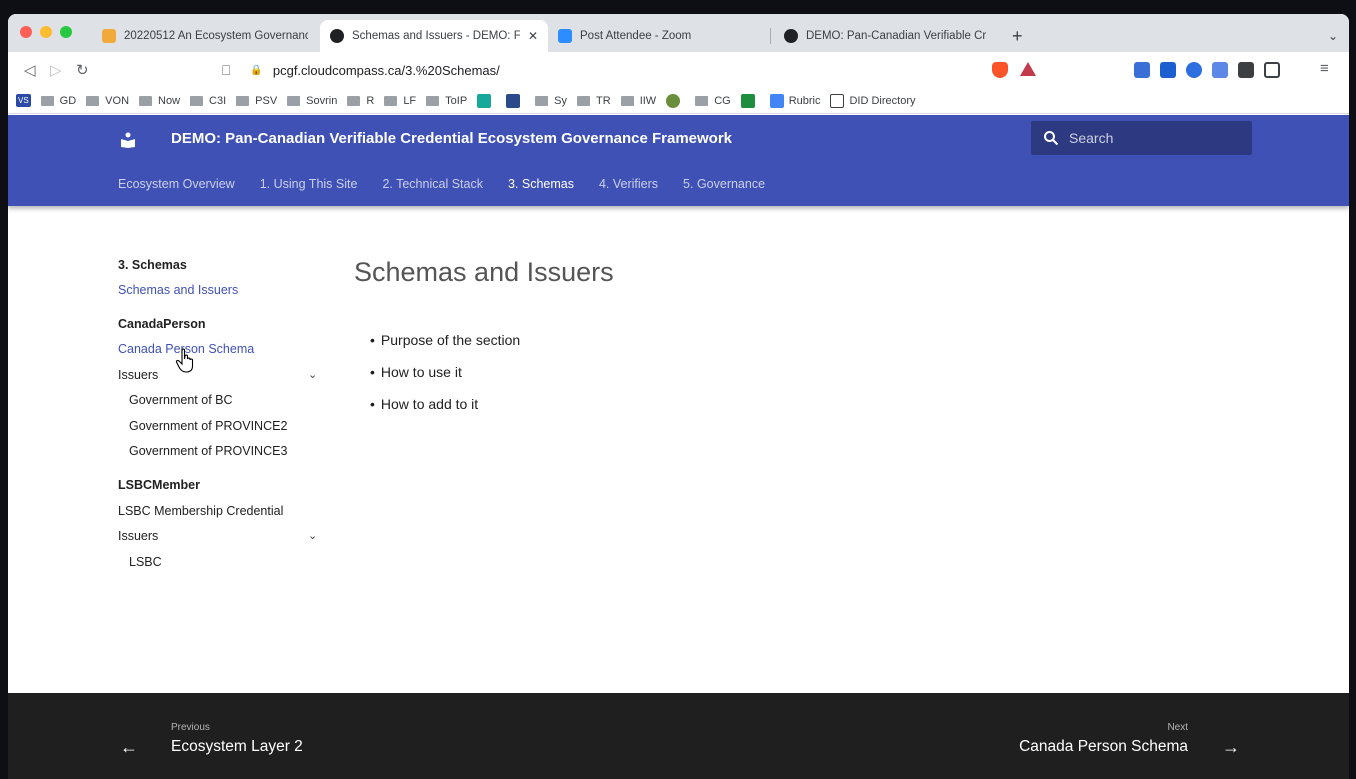 This screenshot has height=779, width=1356. Describe the element at coordinates (218, 100) in the screenshot. I see `bookmark-label: C3I` at that location.